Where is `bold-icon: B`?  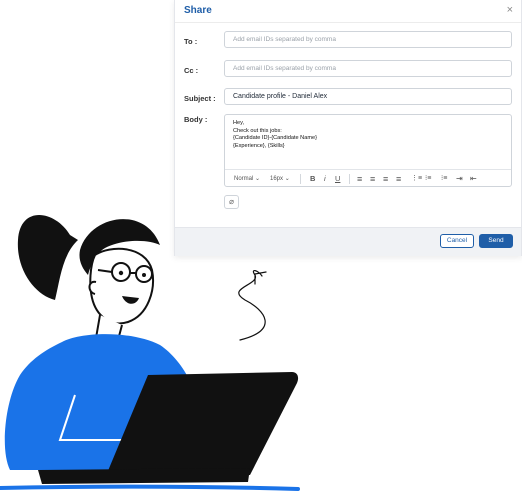
bold-icon: B is located at coordinates (312, 179).